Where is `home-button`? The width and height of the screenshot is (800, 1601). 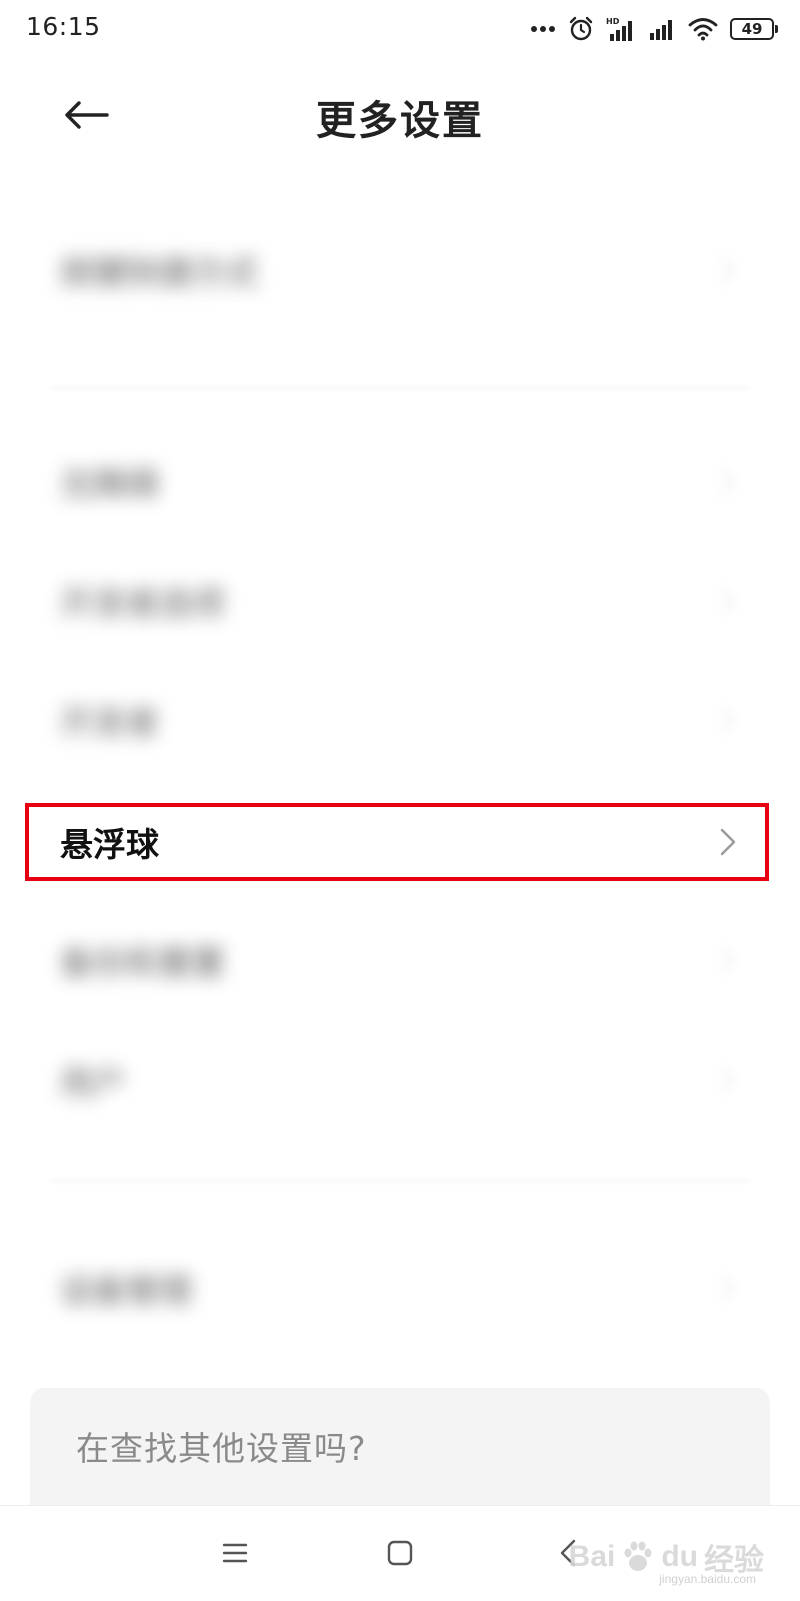 home-button is located at coordinates (400, 1553).